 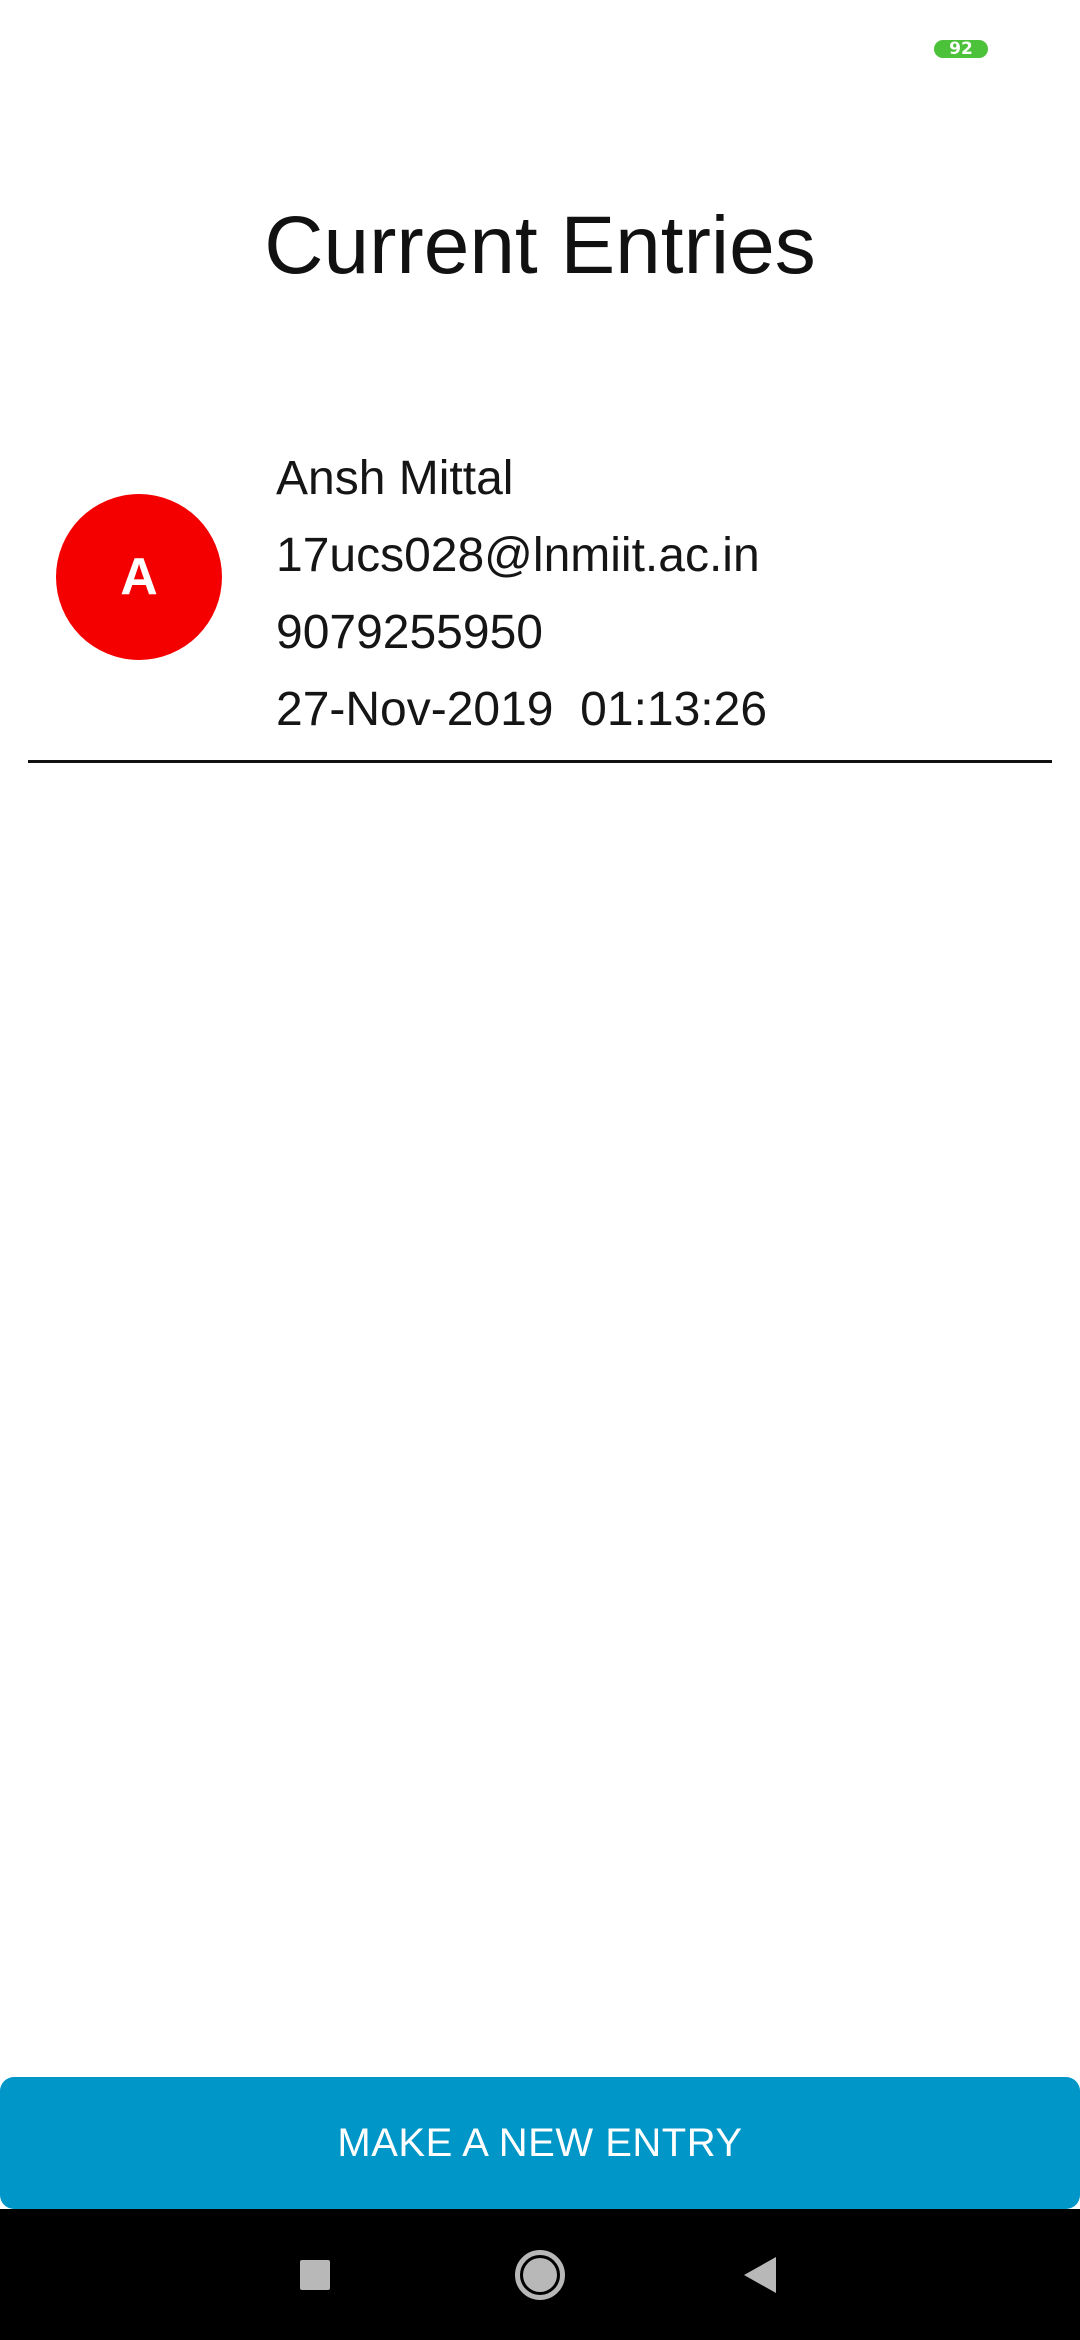 I want to click on square-icon, so click(x=315, y=2274).